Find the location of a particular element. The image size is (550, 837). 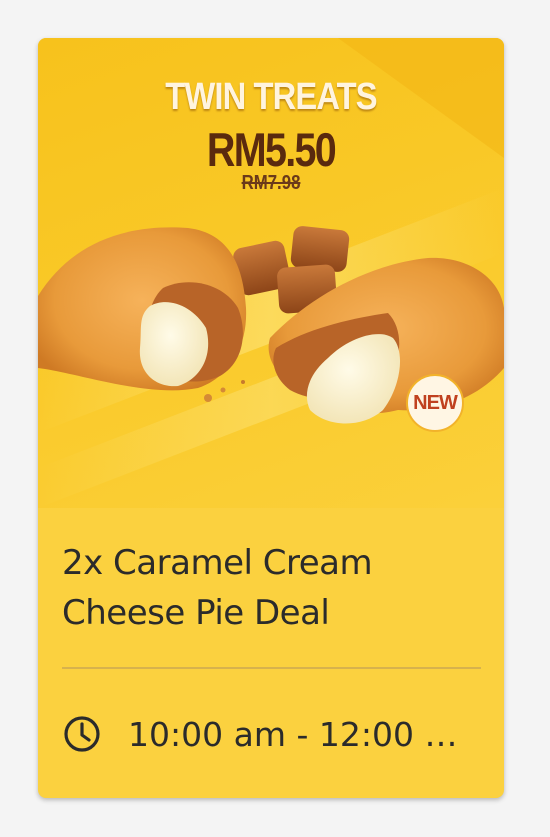

promo-price: RM5.50 is located at coordinates (271, 149).